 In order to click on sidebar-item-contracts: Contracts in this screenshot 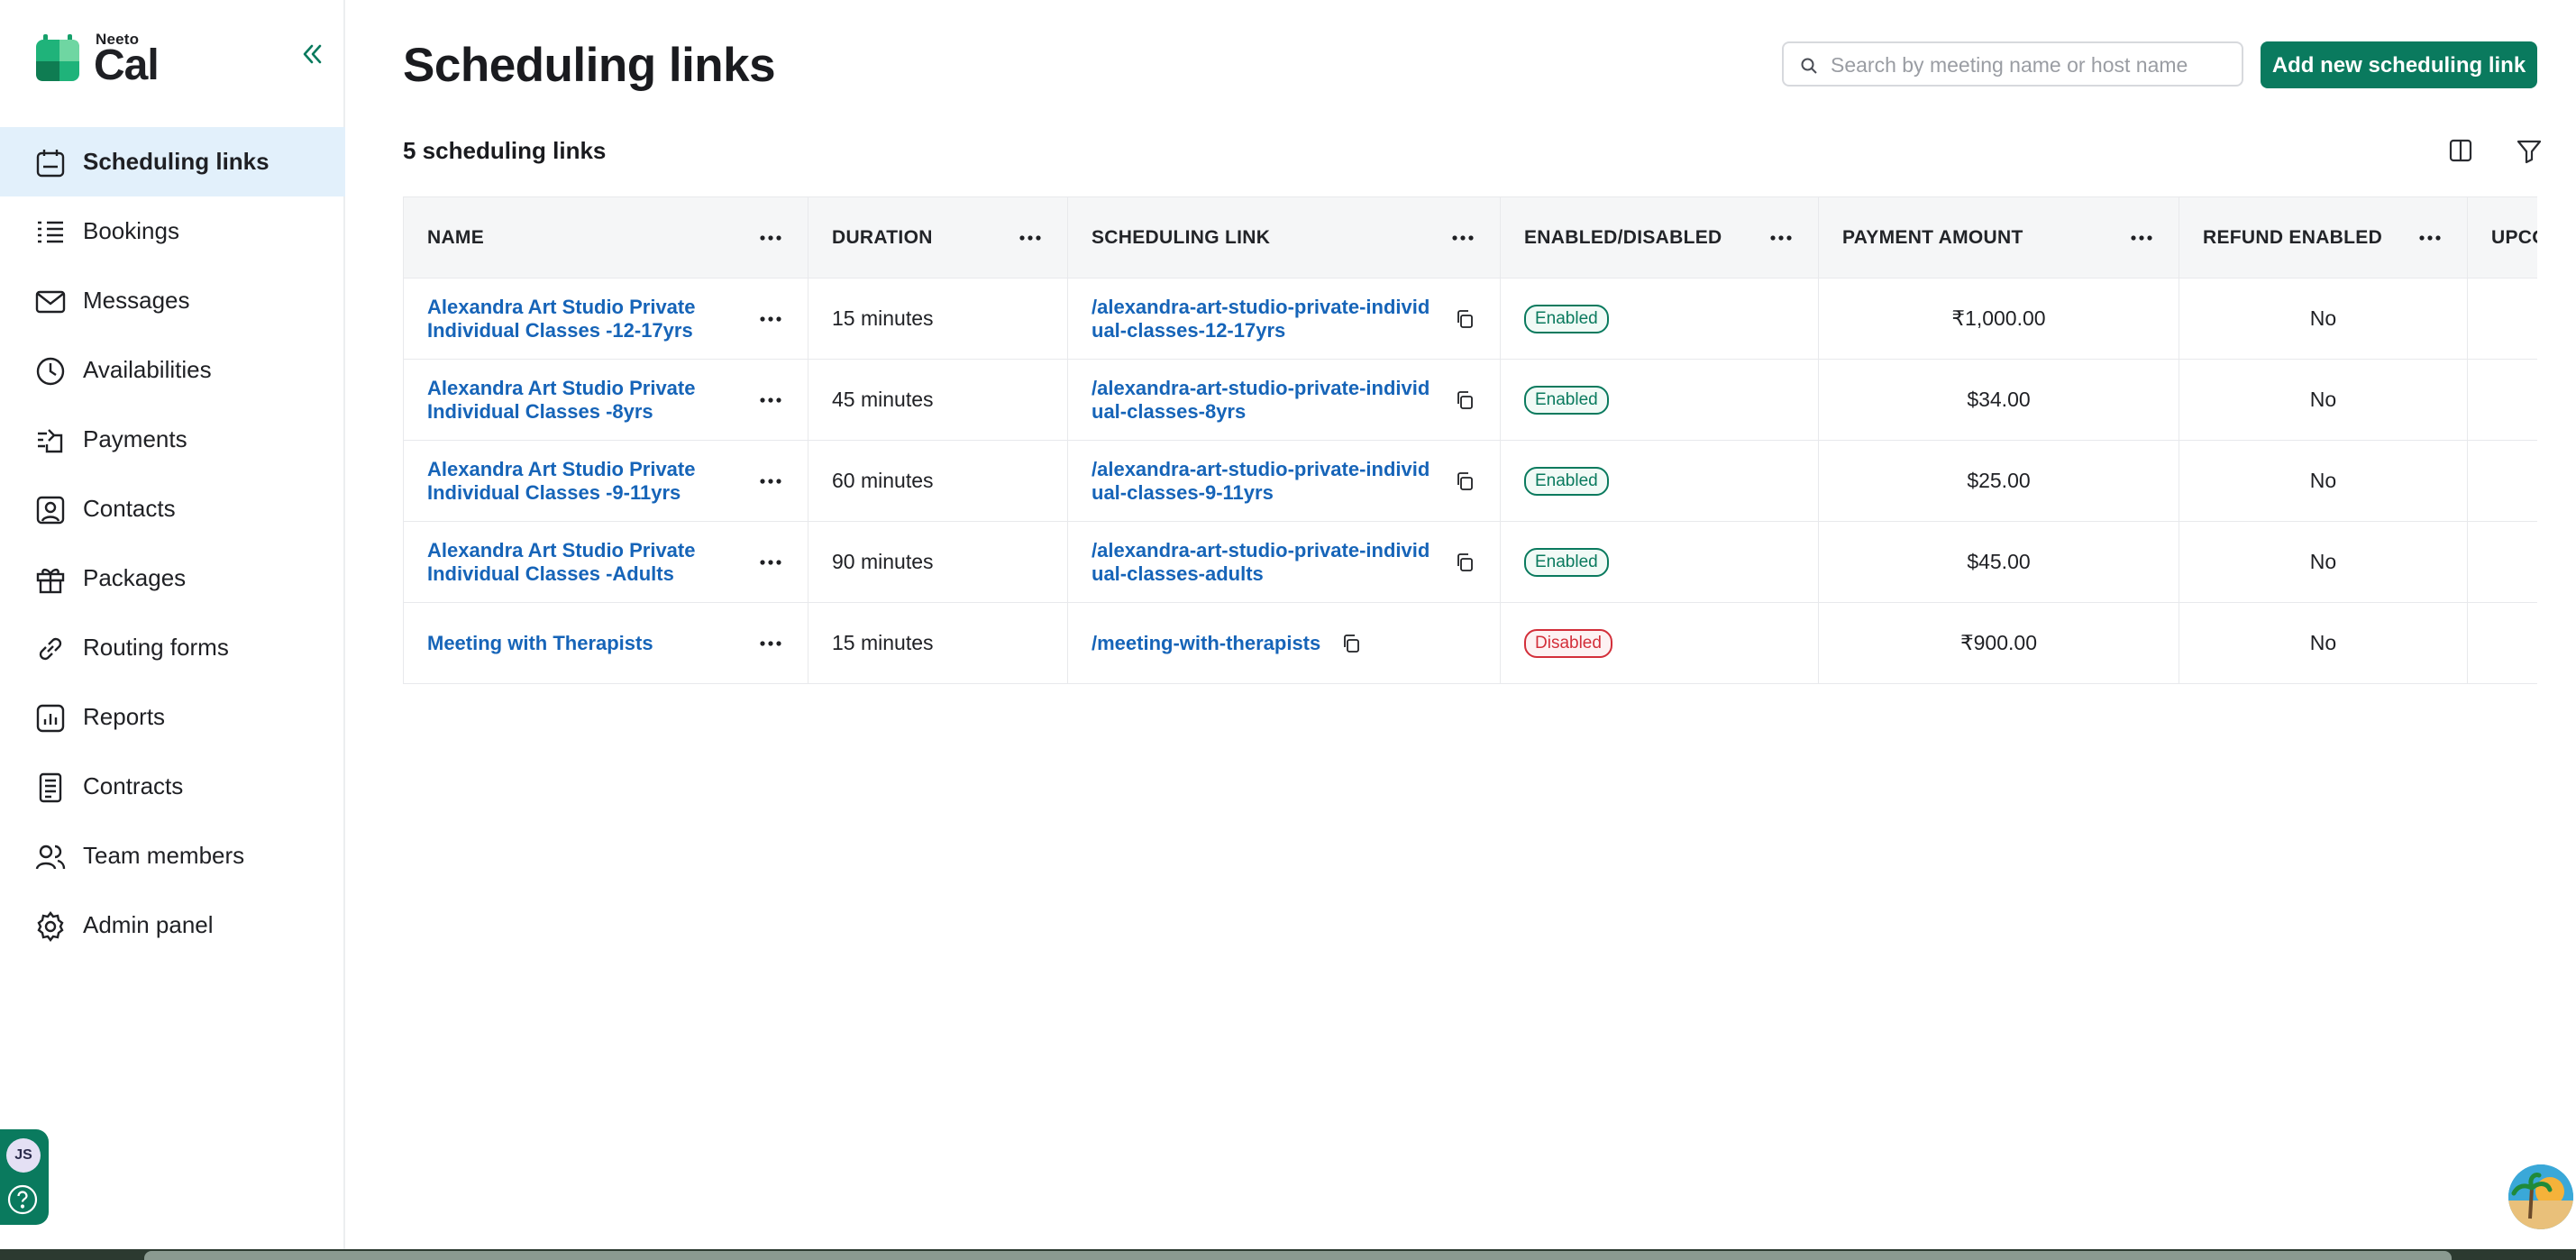, I will do `click(172, 786)`.